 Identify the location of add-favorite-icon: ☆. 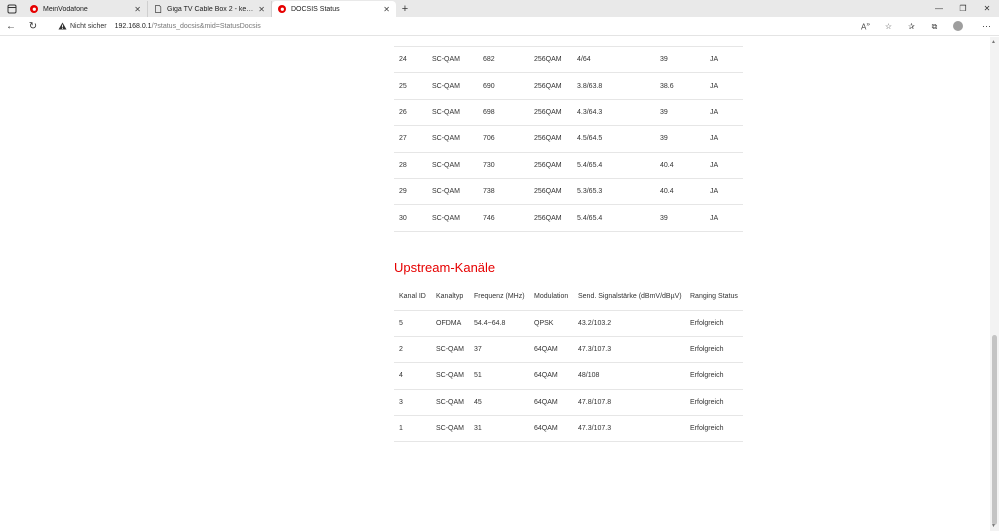
(888, 26).